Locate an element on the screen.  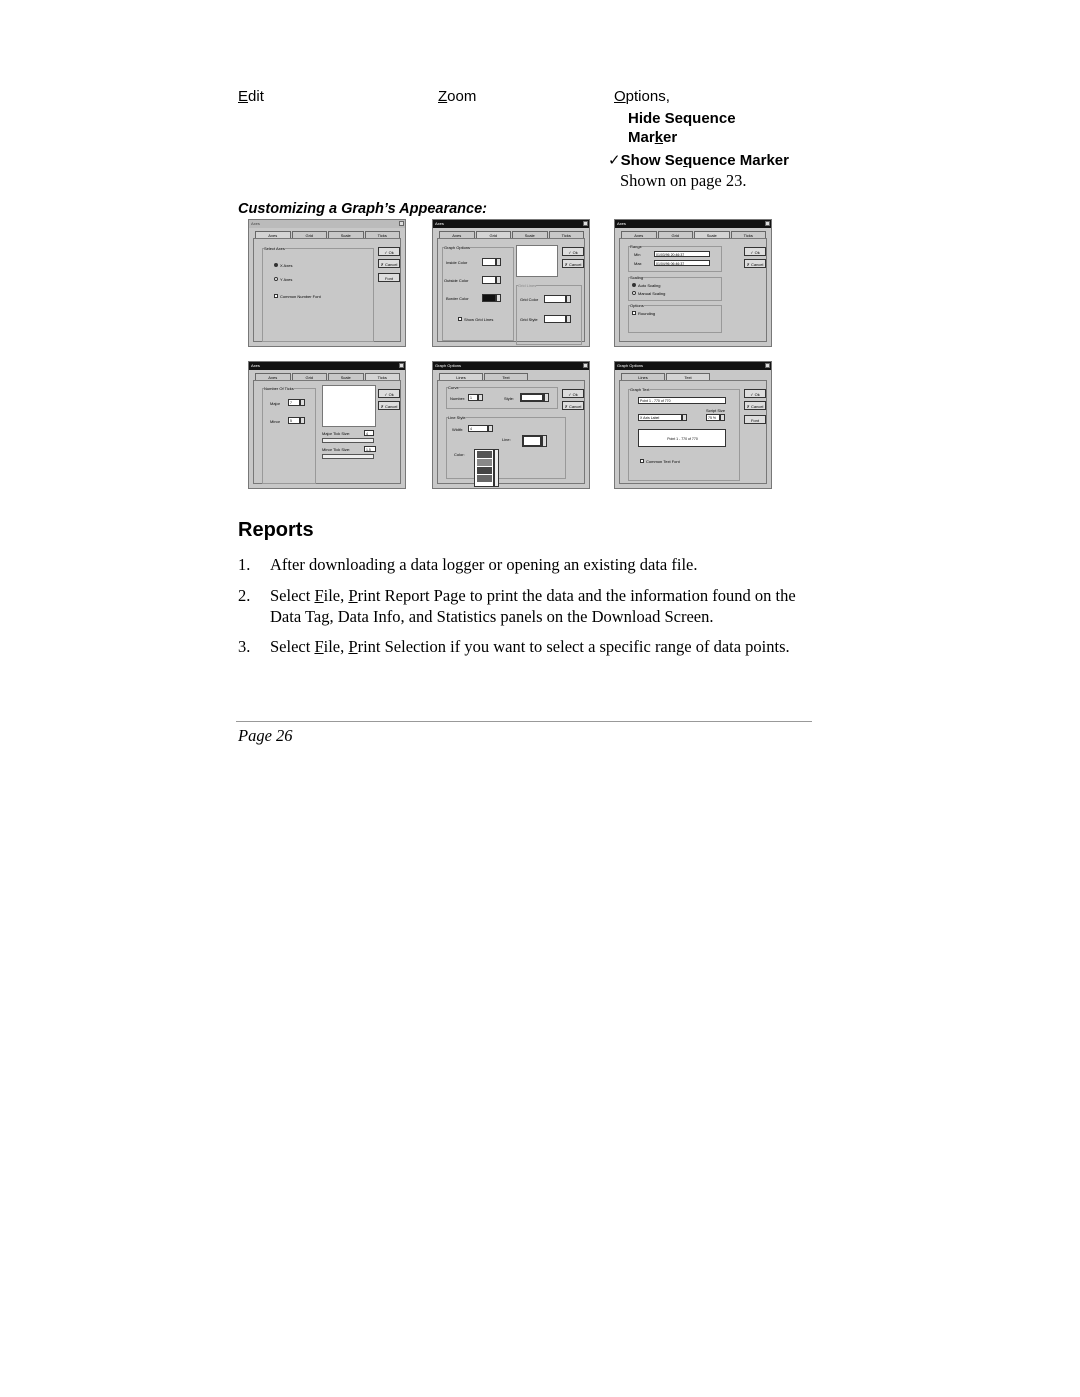
script-size-select: 75 % is located at coordinates (713, 417).